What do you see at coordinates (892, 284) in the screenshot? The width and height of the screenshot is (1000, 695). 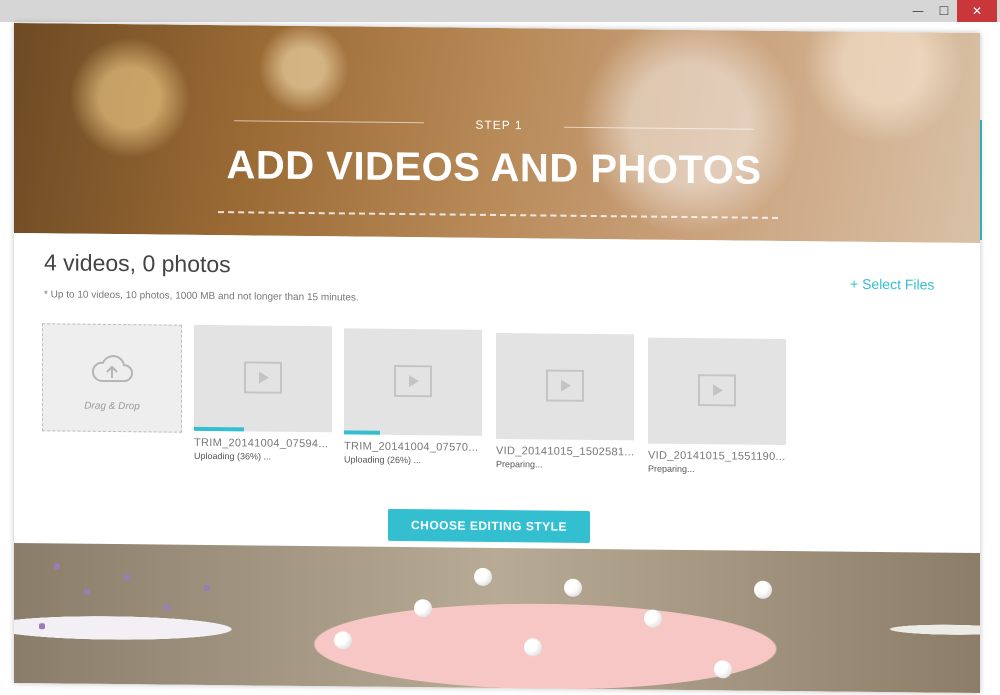 I see `select-files-link: + Select Files` at bounding box center [892, 284].